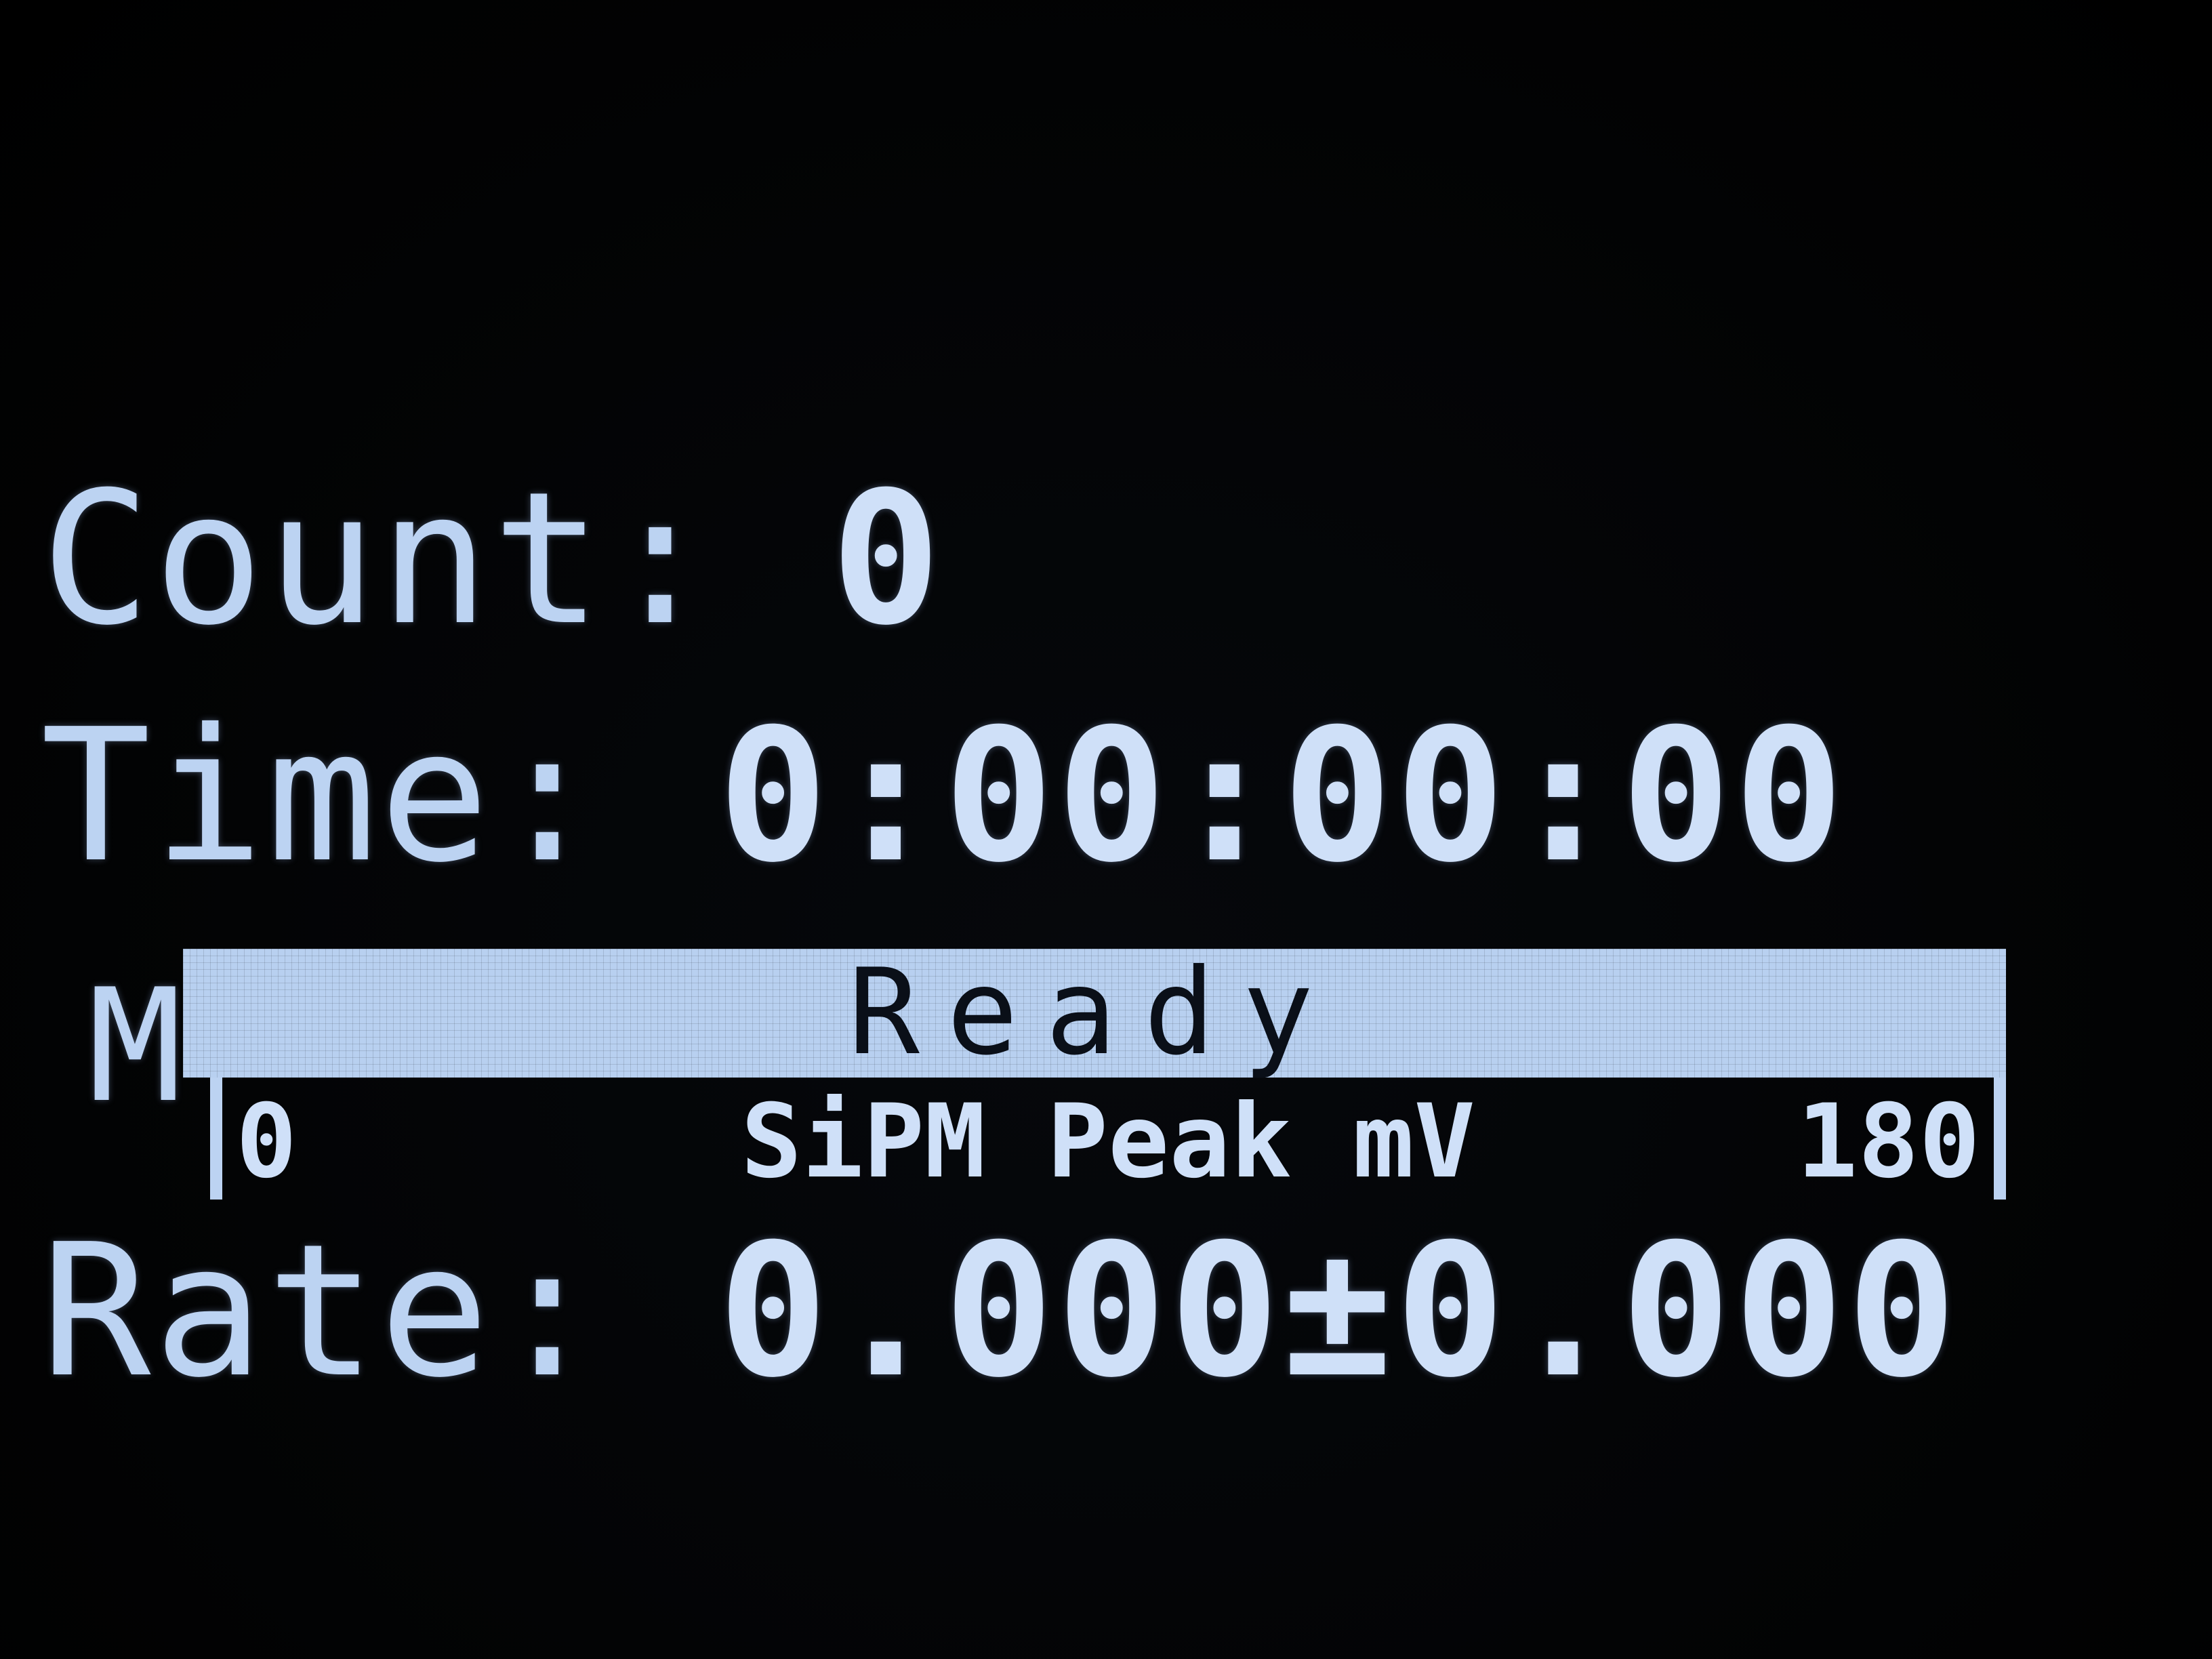 The width and height of the screenshot is (2212, 1659). Describe the element at coordinates (887, 558) in the screenshot. I see `count-value: 0` at that location.